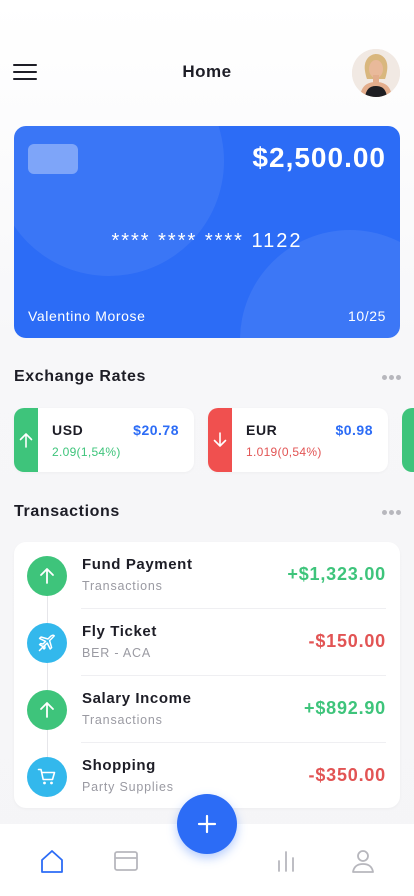  What do you see at coordinates (117, 653) in the screenshot?
I see `transaction-subtitle: BER - ACA` at bounding box center [117, 653].